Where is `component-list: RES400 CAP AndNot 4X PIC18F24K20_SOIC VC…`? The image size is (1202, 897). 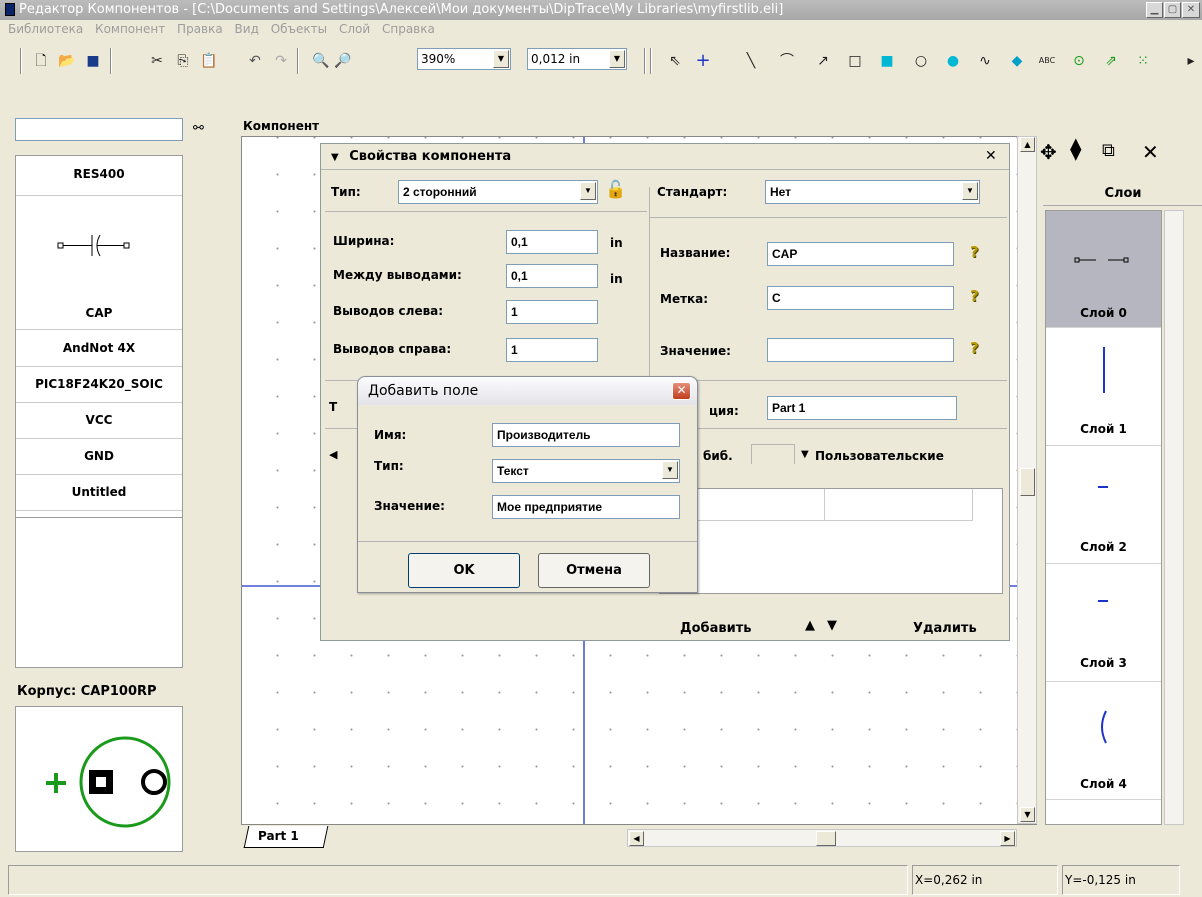
component-list: RES400 CAP AndNot 4X PIC18F24K20_SOIC VC… is located at coordinates (99, 336).